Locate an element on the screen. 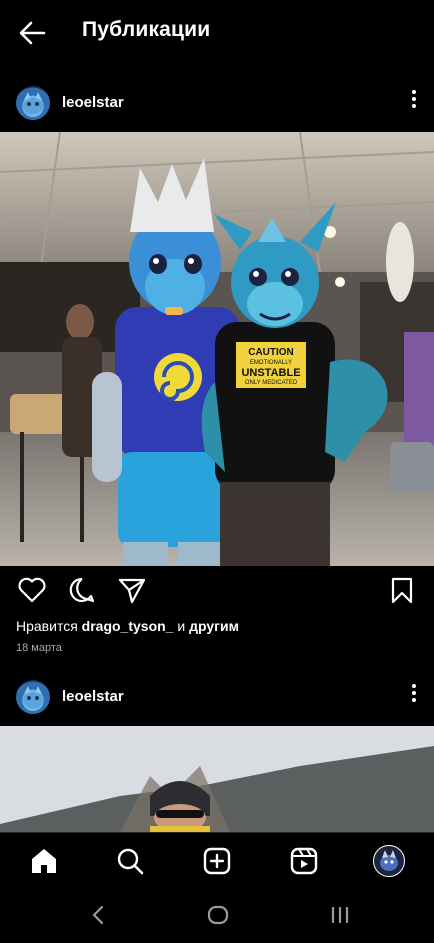 The height and width of the screenshot is (943, 434). page-title: Публикации is located at coordinates (146, 29).